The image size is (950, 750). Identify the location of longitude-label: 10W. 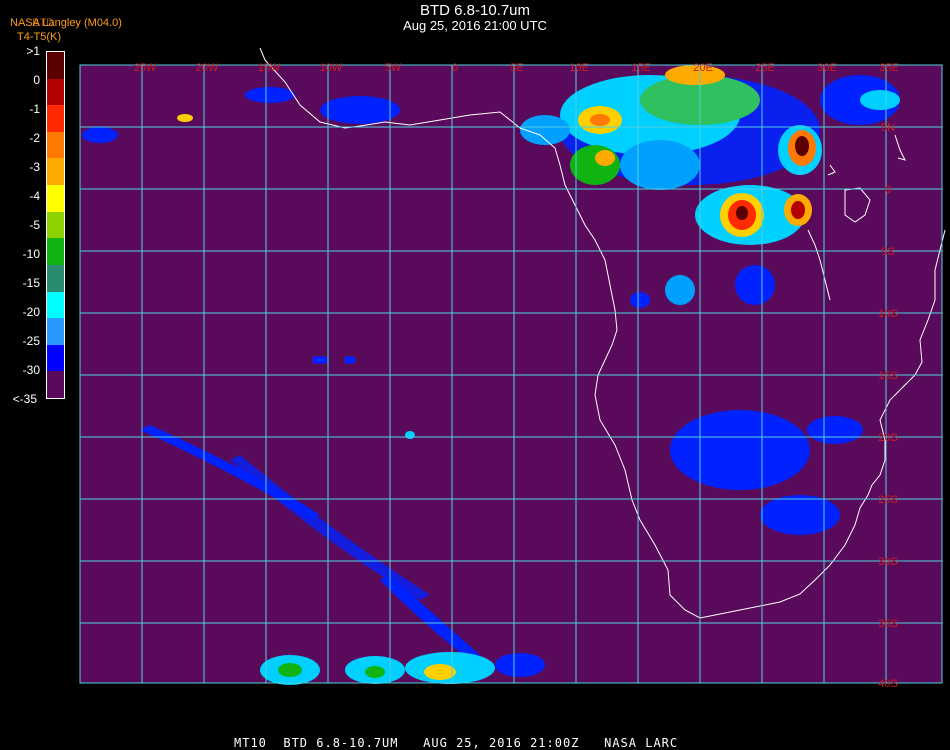
(331, 68).